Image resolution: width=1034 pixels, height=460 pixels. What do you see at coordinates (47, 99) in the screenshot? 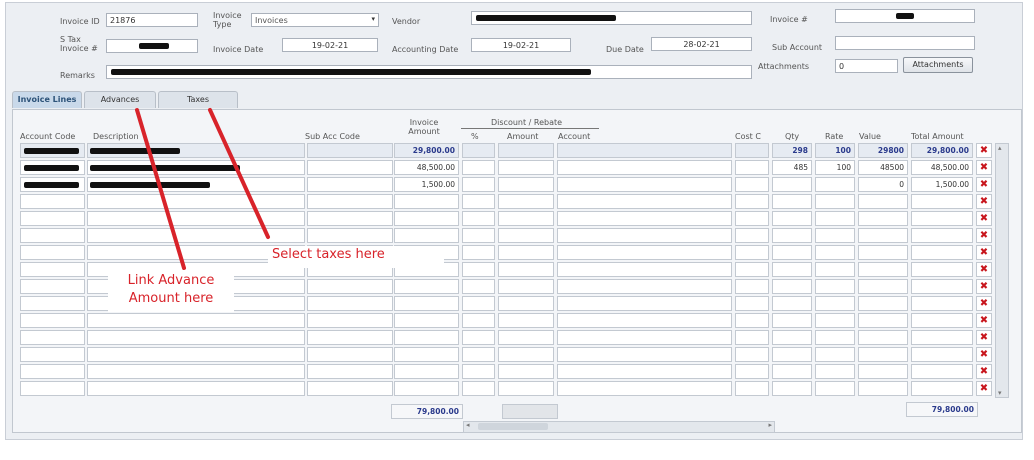
I see `tab-invoice-lines: Invoice Lines` at bounding box center [47, 99].